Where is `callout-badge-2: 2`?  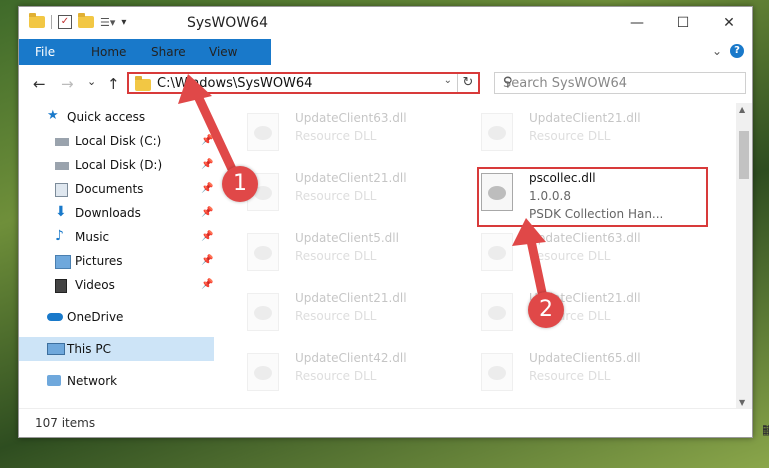 callout-badge-2: 2 is located at coordinates (546, 310).